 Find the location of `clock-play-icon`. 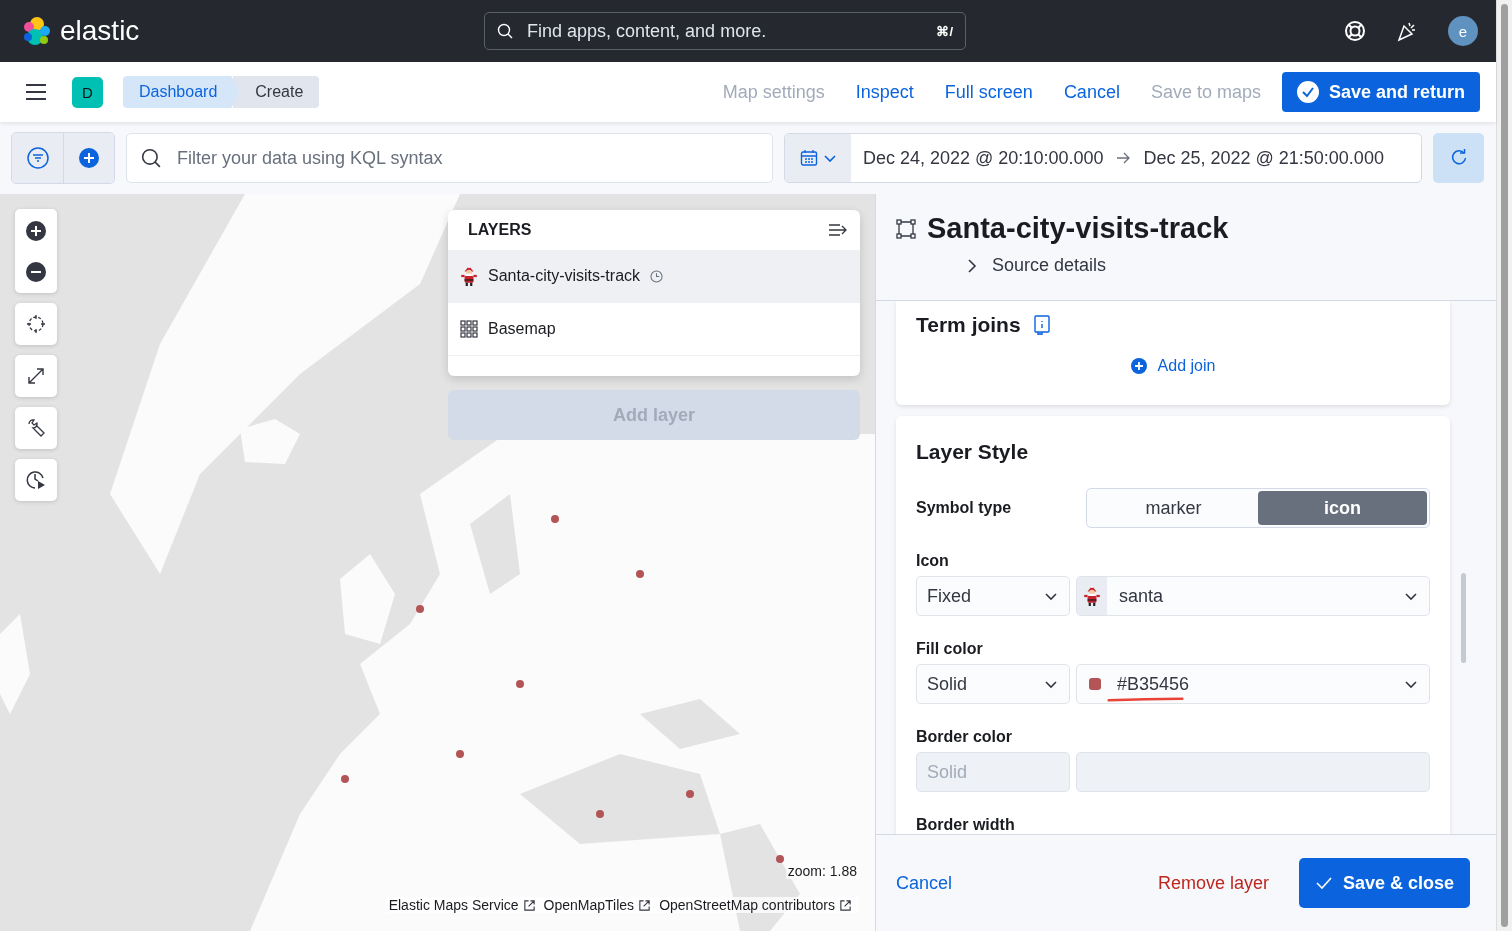

clock-play-icon is located at coordinates (36, 480).